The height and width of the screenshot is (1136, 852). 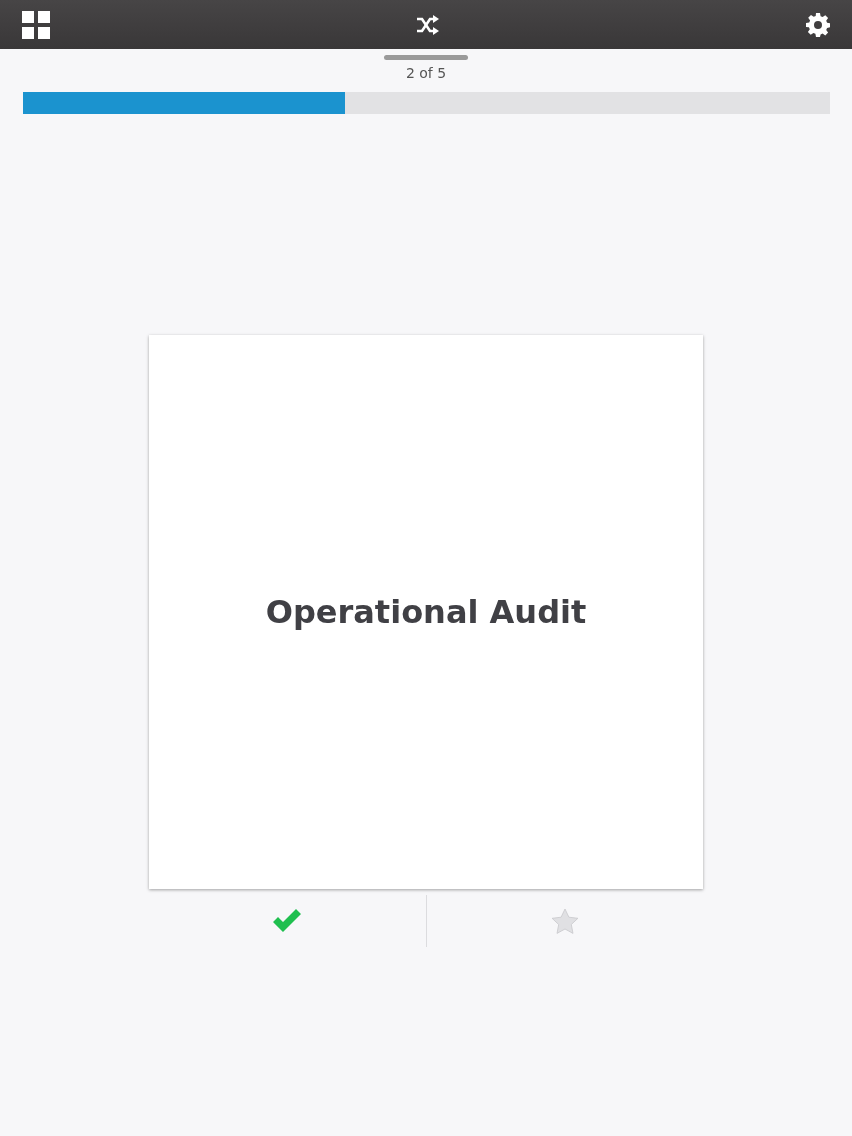 I want to click on shuffle-icon, so click(x=428, y=24).